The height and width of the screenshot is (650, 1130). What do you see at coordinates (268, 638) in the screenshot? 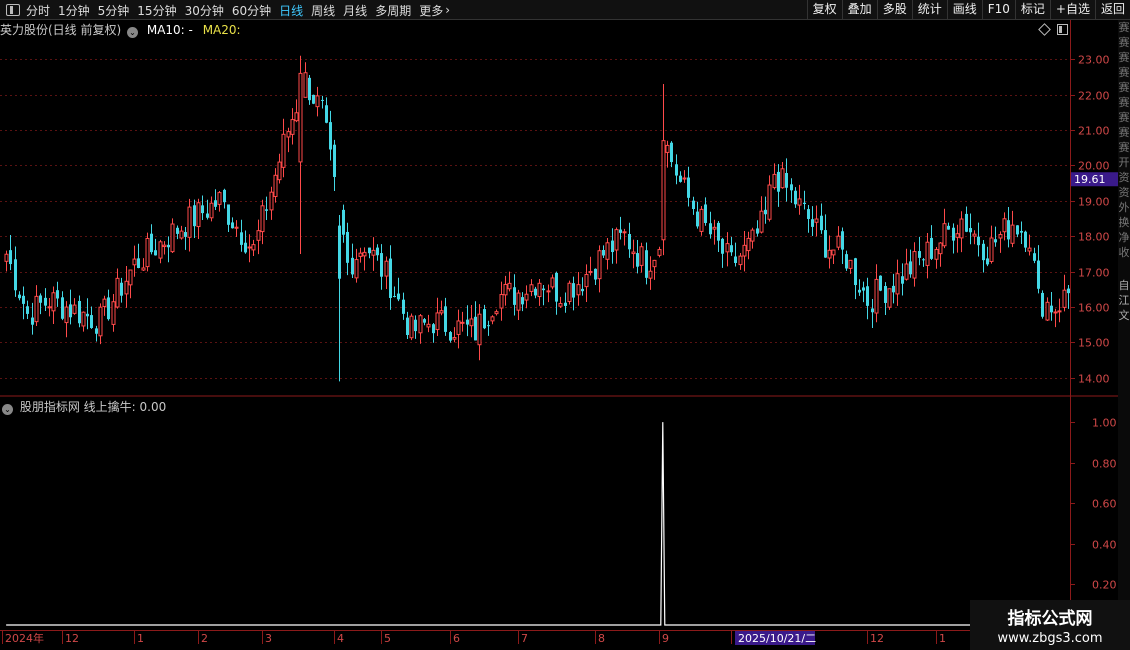
I see `date-label-4: 3` at bounding box center [268, 638].